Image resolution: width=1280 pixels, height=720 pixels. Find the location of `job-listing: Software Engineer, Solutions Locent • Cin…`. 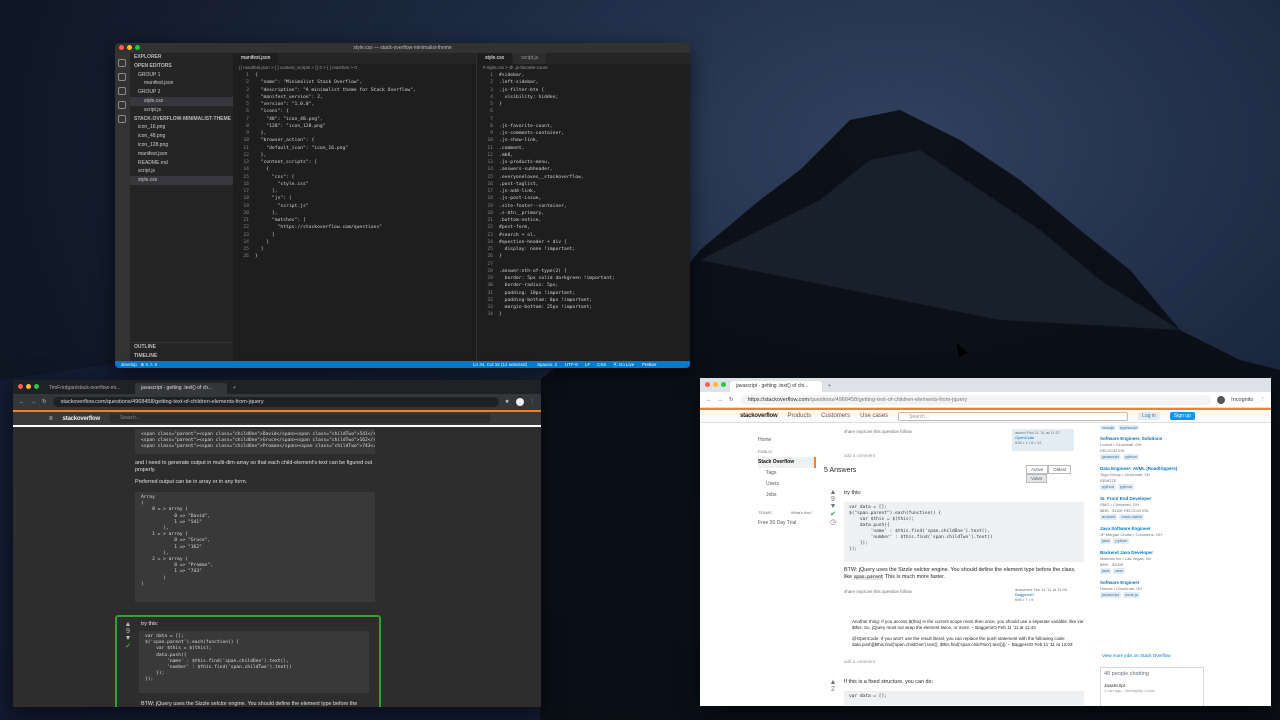

job-listing: Software Engineer, Solutions Locent • Cin… is located at coordinates (1152, 448).